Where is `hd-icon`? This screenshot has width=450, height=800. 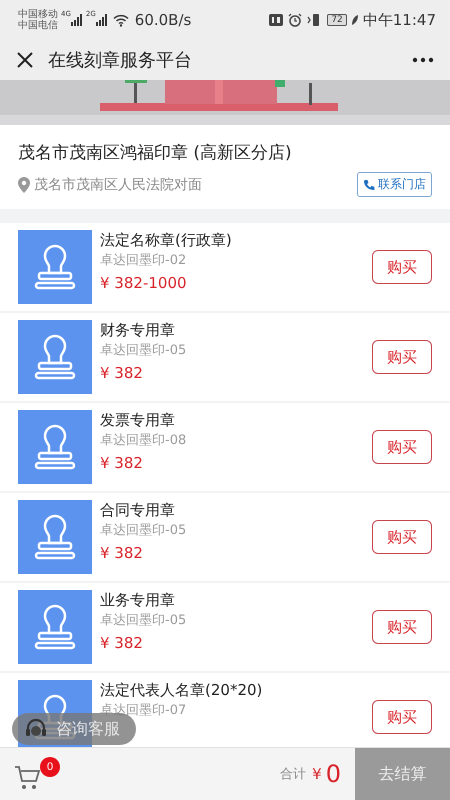
hd-icon is located at coordinates (276, 20).